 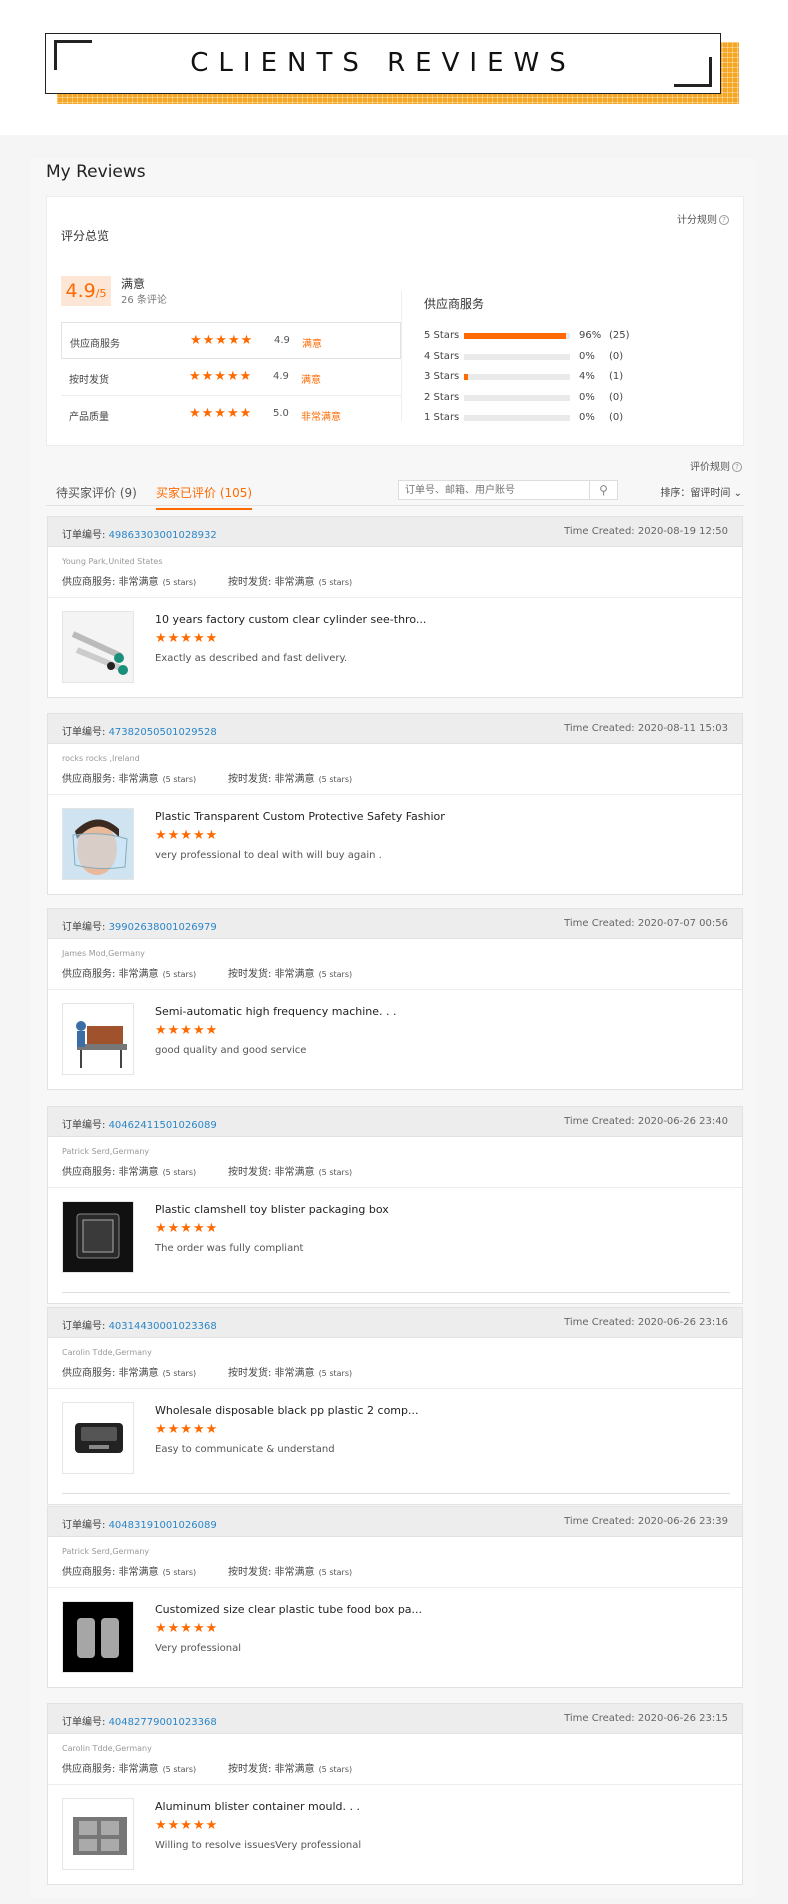 What do you see at coordinates (716, 465) in the screenshot?
I see `evaluation-rules-link: 评价规则?` at bounding box center [716, 465].